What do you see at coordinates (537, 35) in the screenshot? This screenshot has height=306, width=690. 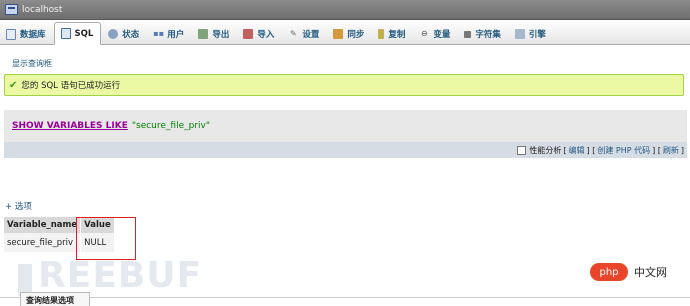 I see `tab-label: 引擎` at bounding box center [537, 35].